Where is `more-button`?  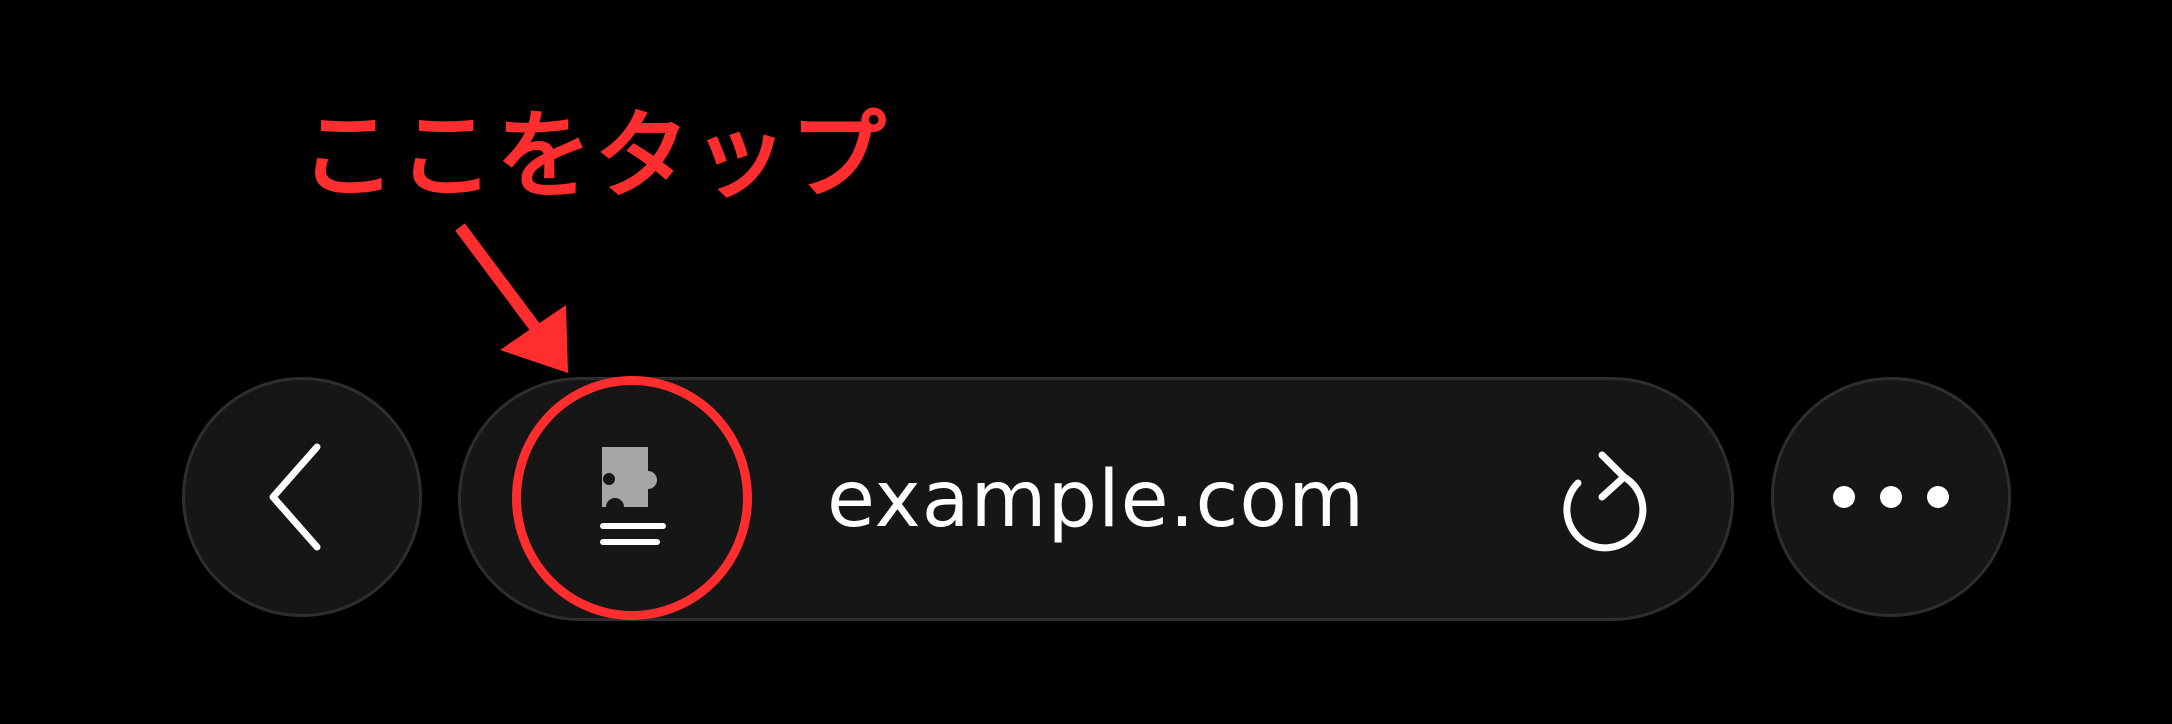 more-button is located at coordinates (1891, 497).